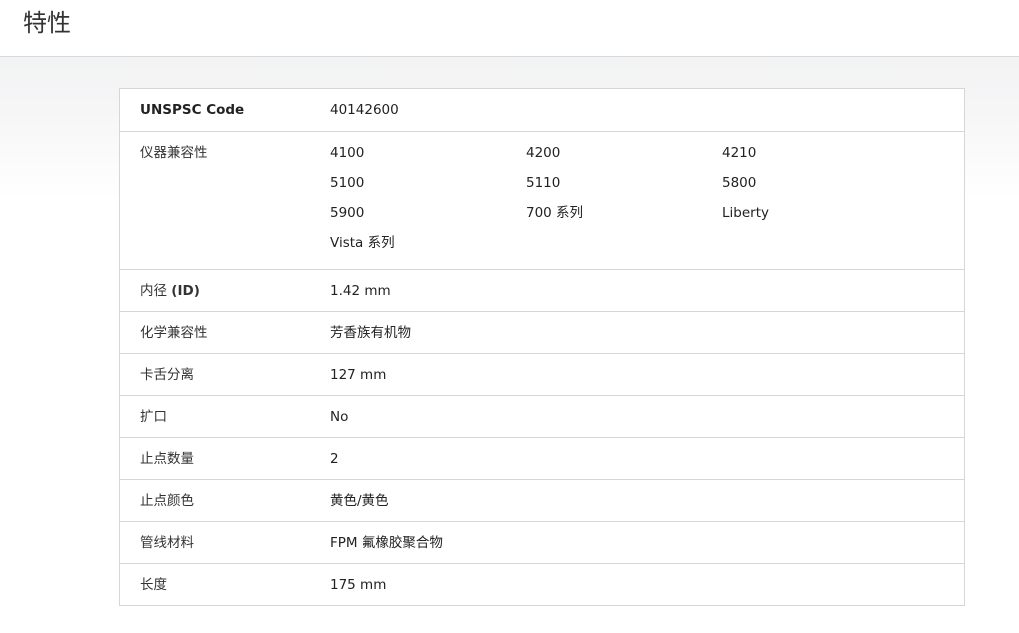  What do you see at coordinates (509, 28) in the screenshot?
I see `page-header: 特性` at bounding box center [509, 28].